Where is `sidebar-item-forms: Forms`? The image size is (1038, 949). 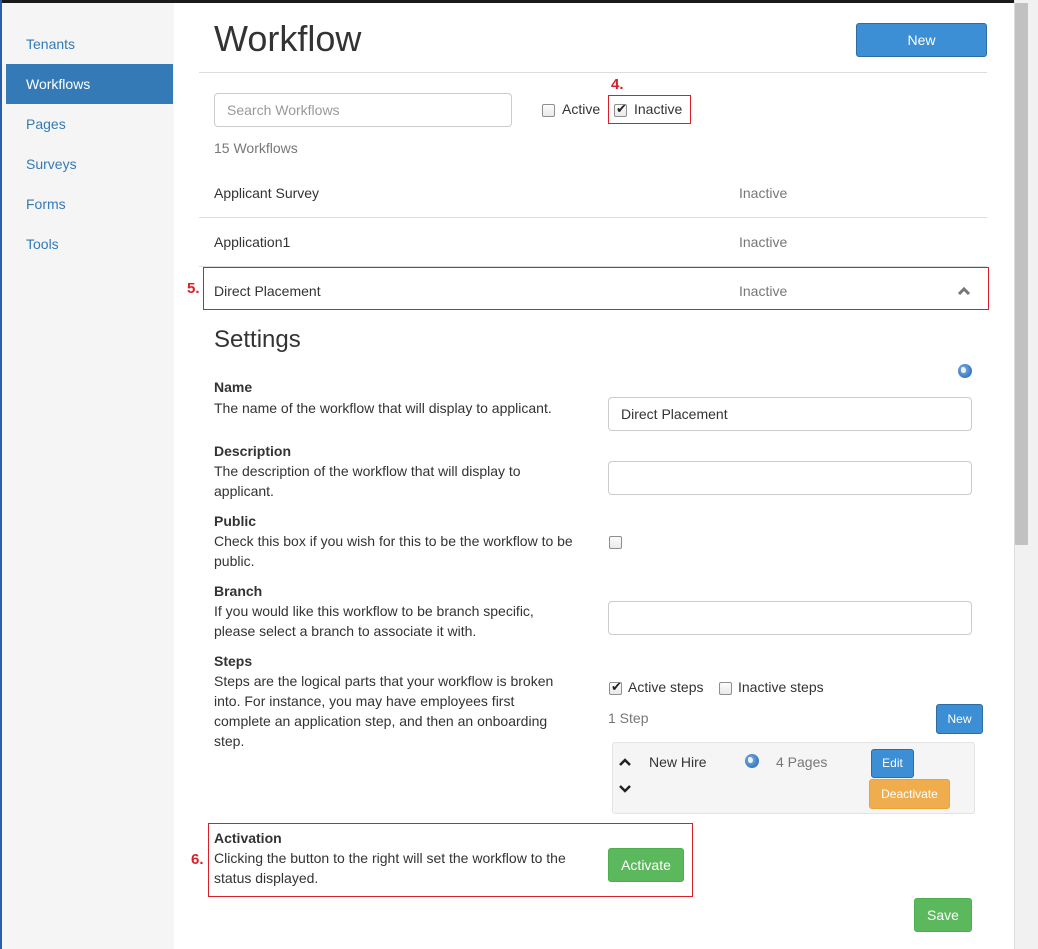 sidebar-item-forms: Forms is located at coordinates (89, 204).